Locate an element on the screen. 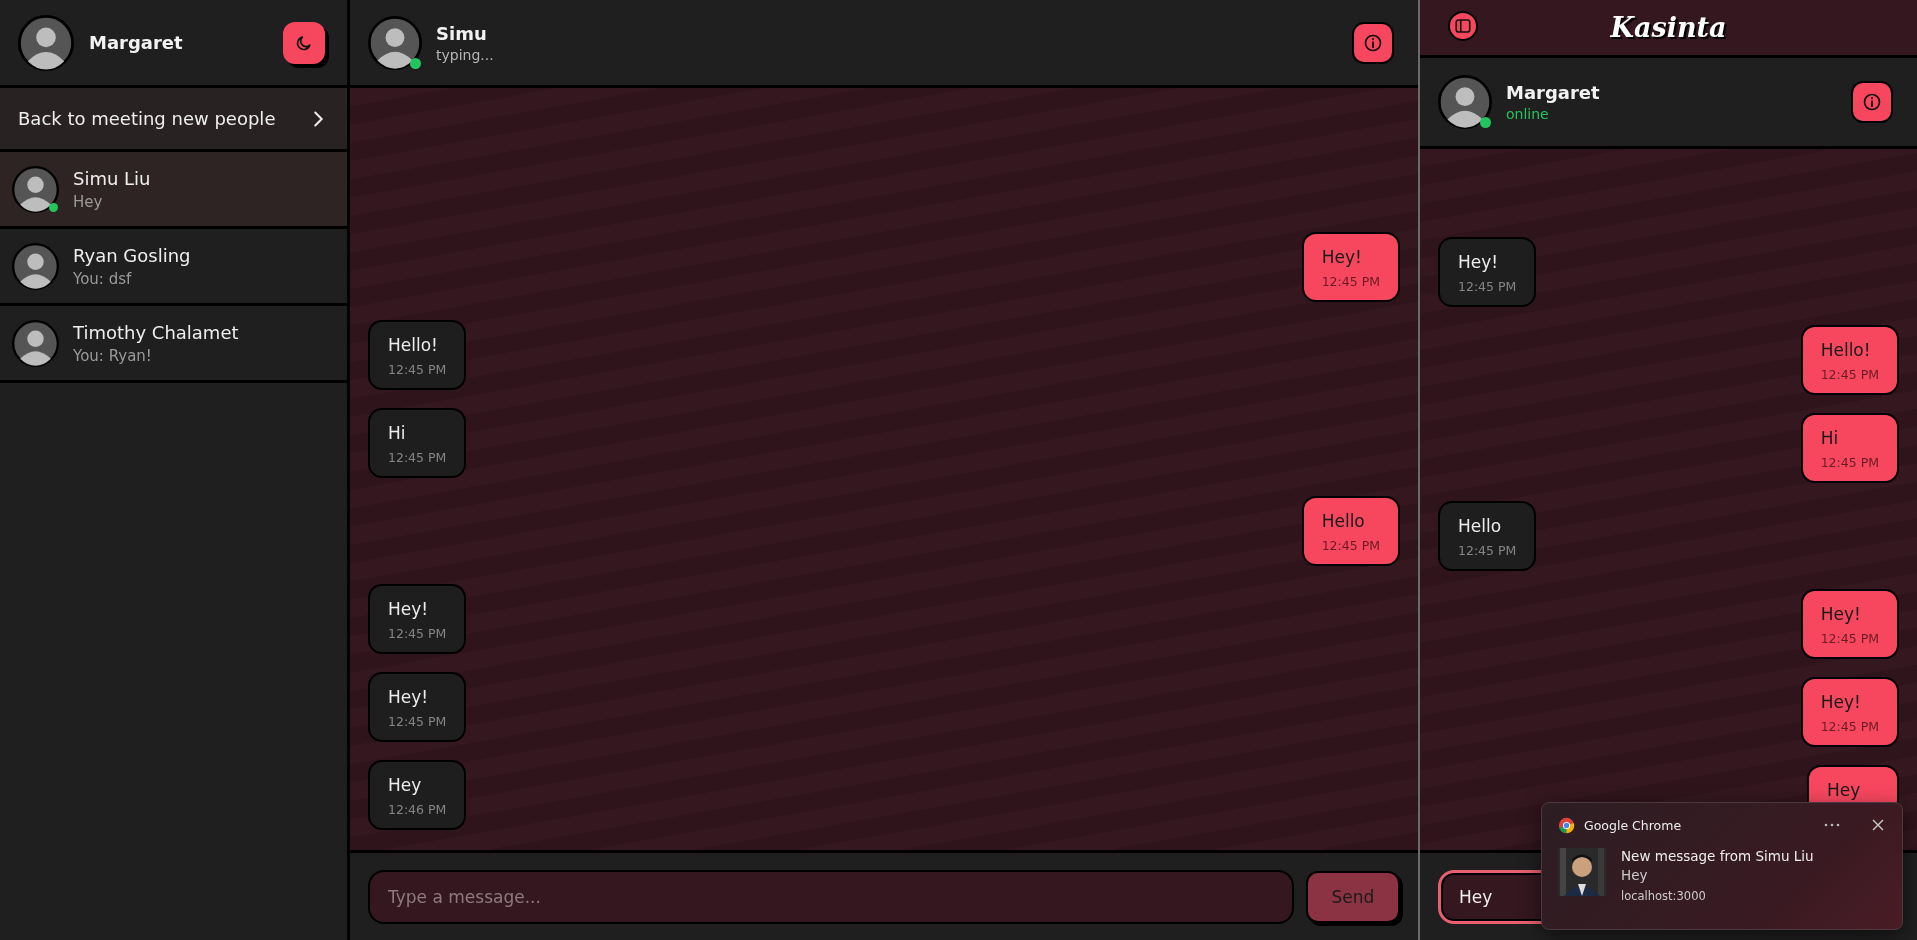  contact-item: Simu Liu Hey is located at coordinates (173, 190).